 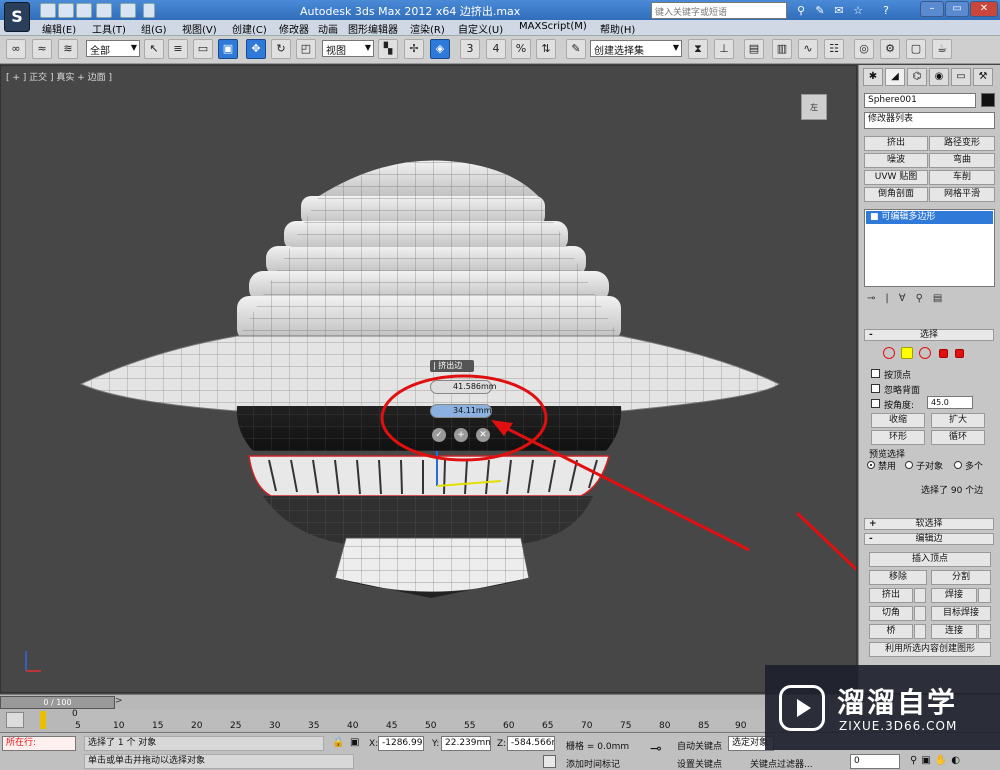 I want to click on shrink-button: 收缩, so click(x=898, y=420).